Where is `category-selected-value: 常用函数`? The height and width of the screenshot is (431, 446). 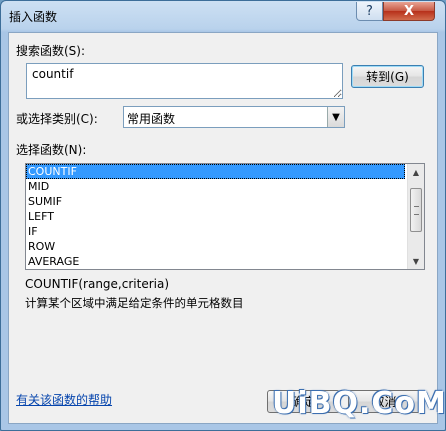
category-selected-value: 常用函数 is located at coordinates (151, 119).